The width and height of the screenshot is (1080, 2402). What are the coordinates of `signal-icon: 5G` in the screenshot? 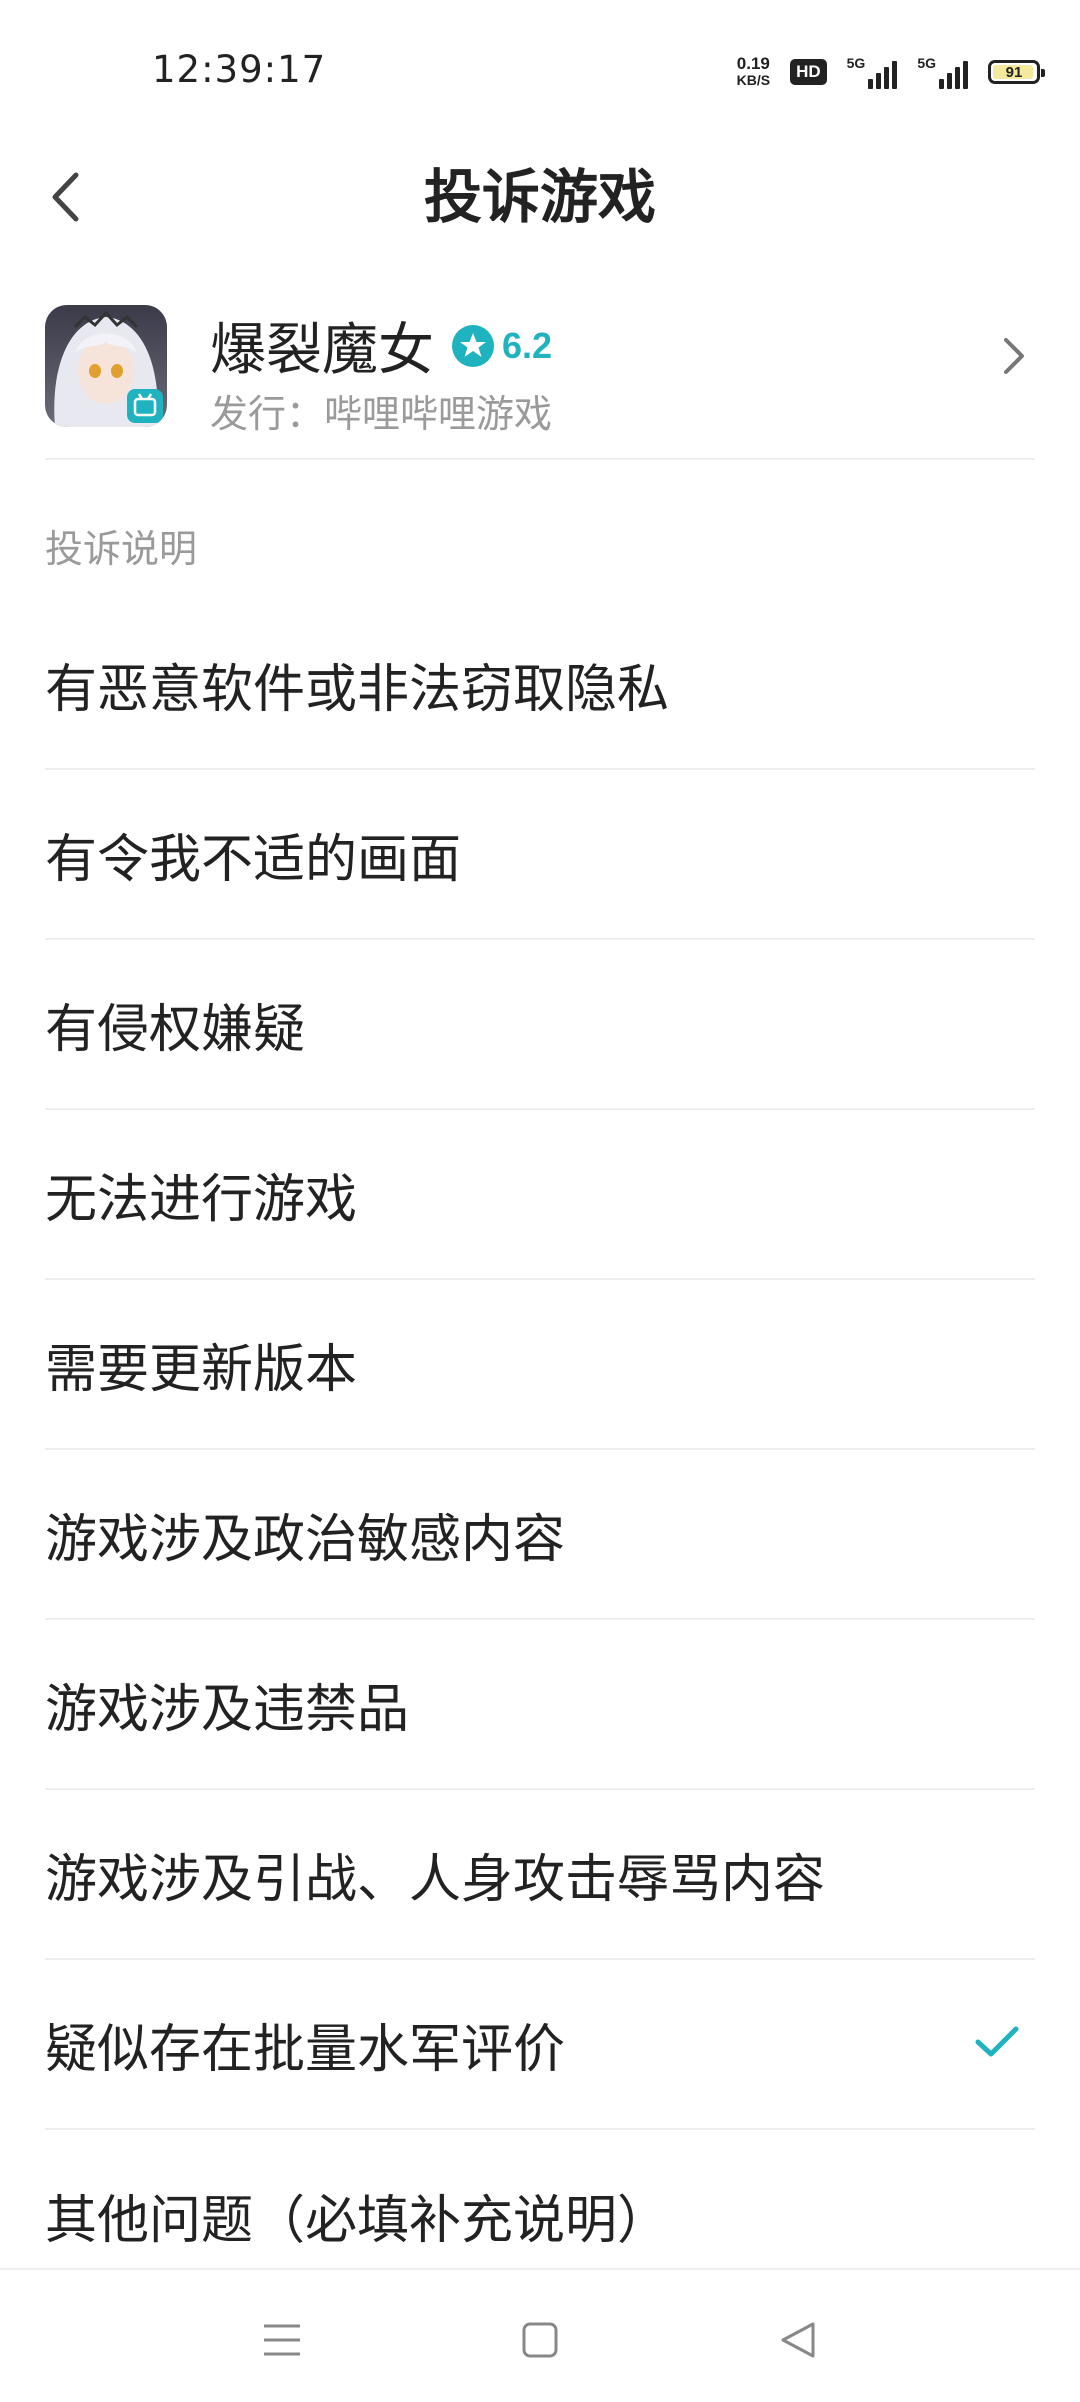 It's located at (872, 72).